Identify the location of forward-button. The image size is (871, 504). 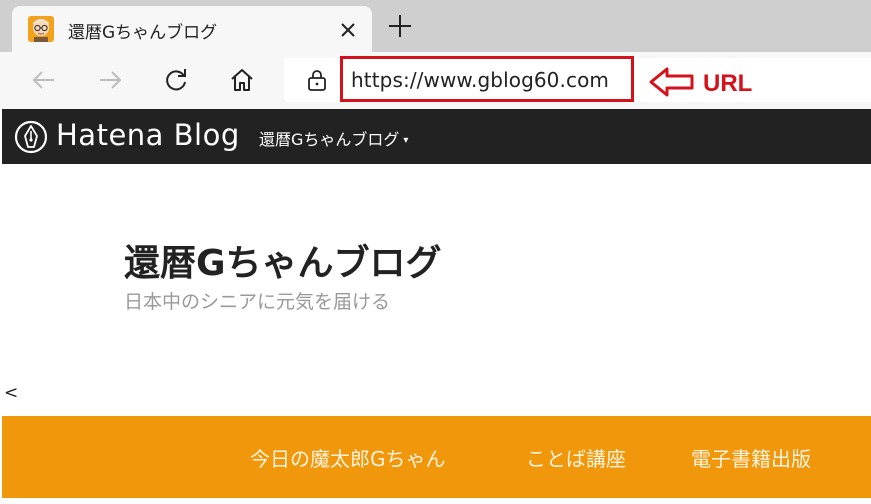
(110, 80).